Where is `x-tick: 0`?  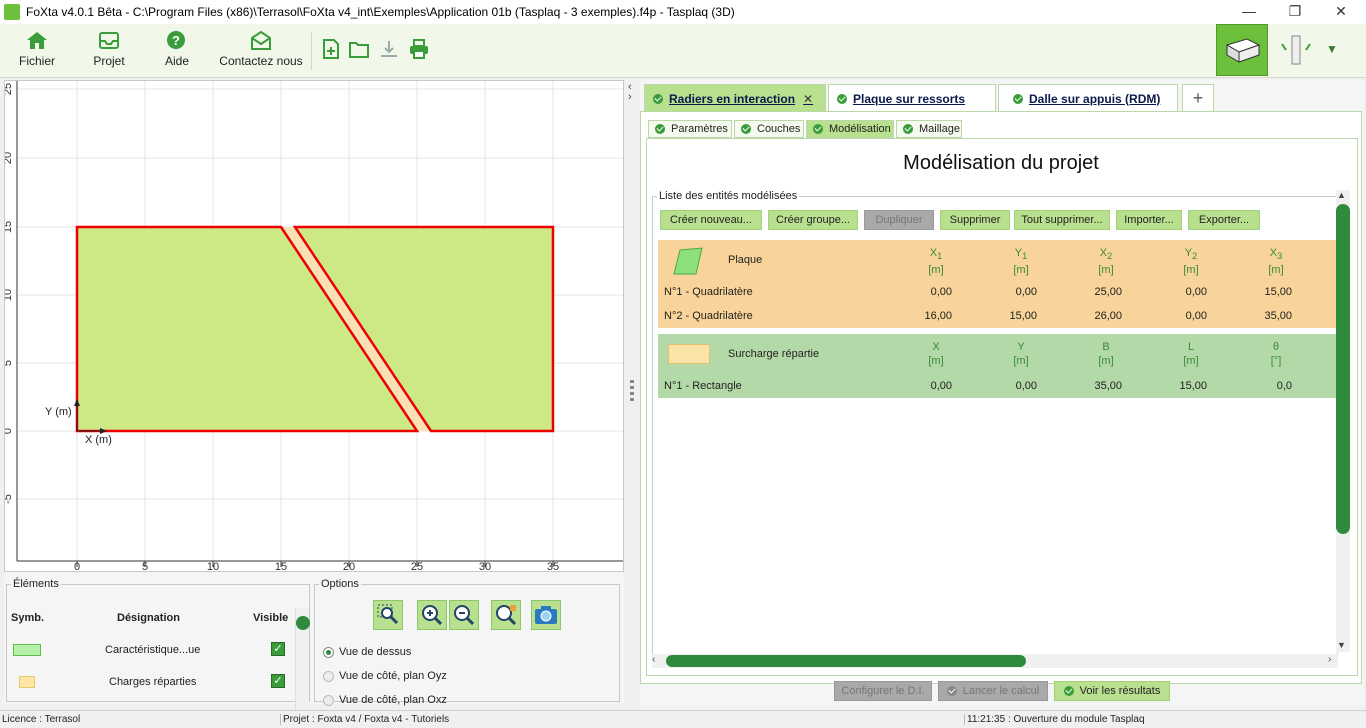 x-tick: 0 is located at coordinates (77, 566).